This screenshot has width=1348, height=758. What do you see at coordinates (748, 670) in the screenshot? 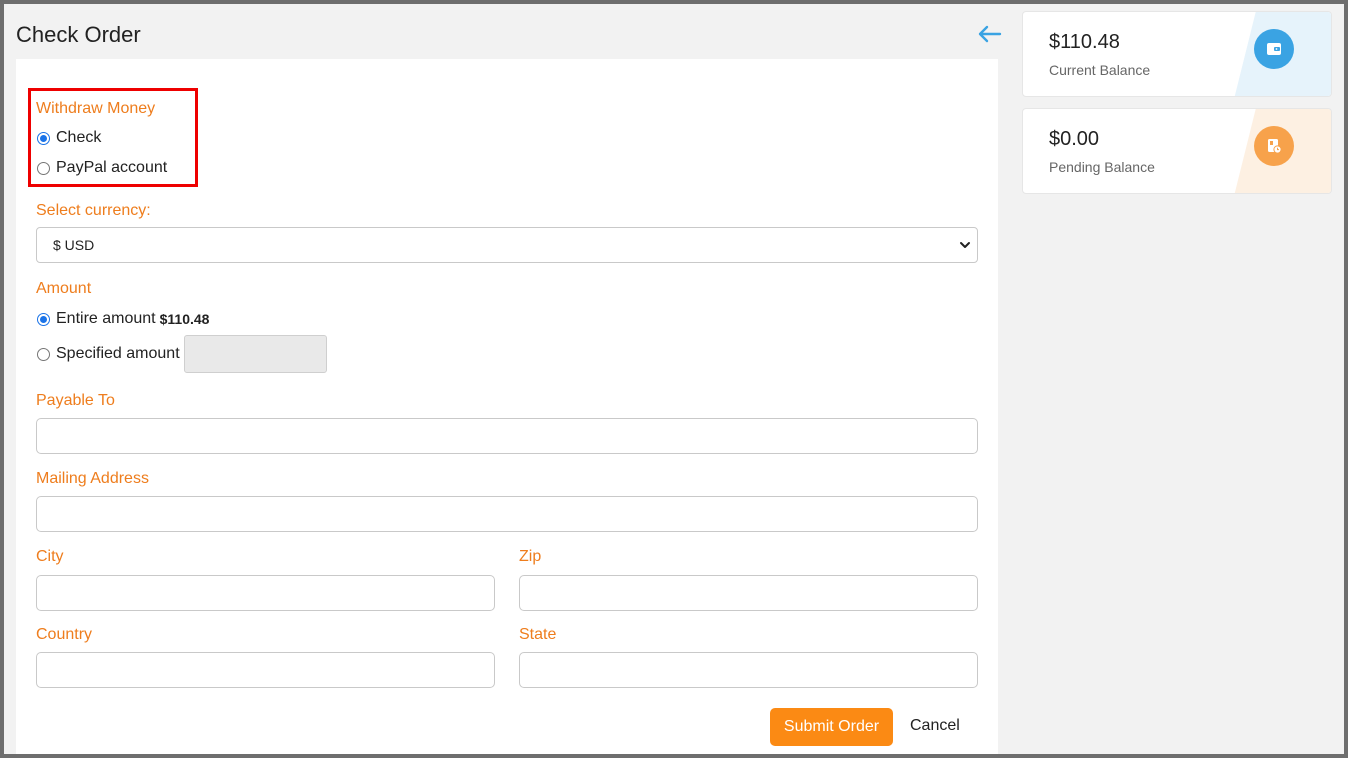
I see `state-input` at bounding box center [748, 670].